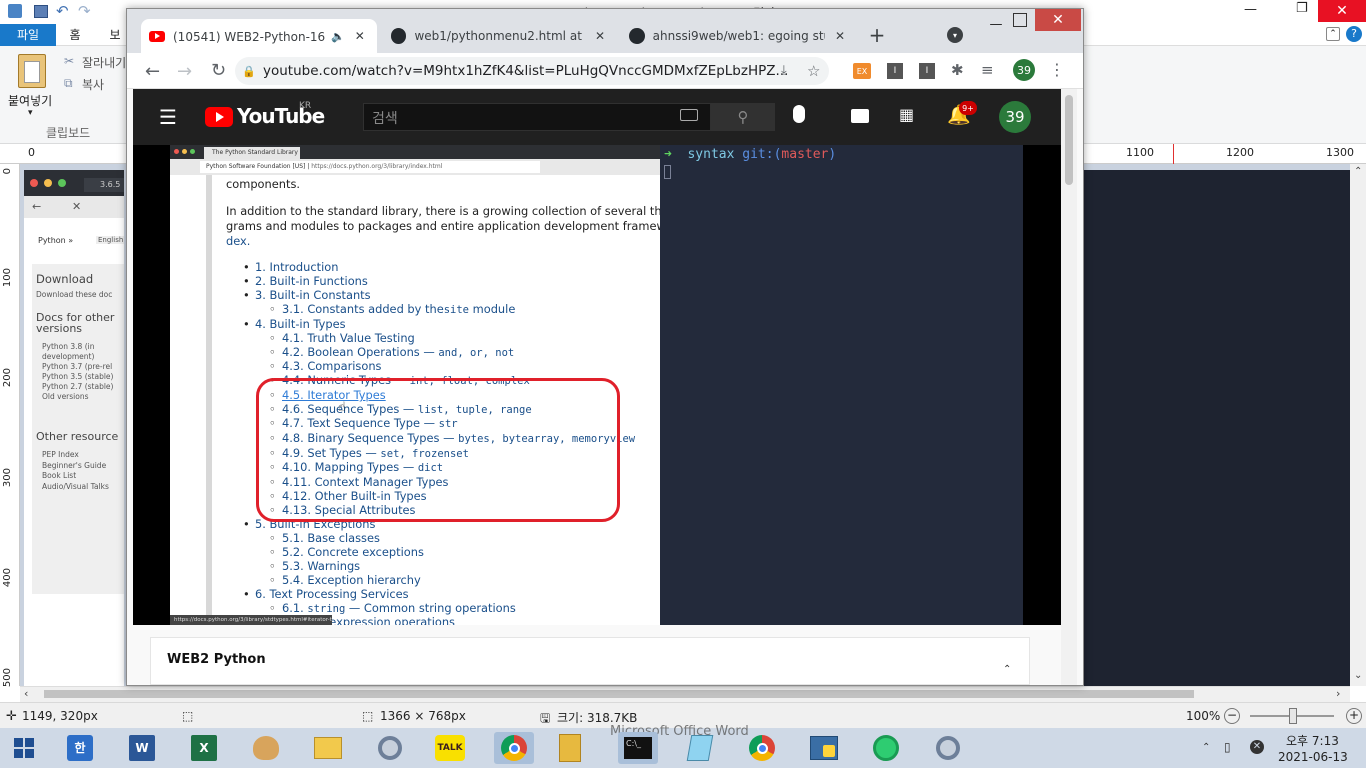  Describe the element at coordinates (689, 115) in the screenshot. I see `keyboard-icon` at that location.